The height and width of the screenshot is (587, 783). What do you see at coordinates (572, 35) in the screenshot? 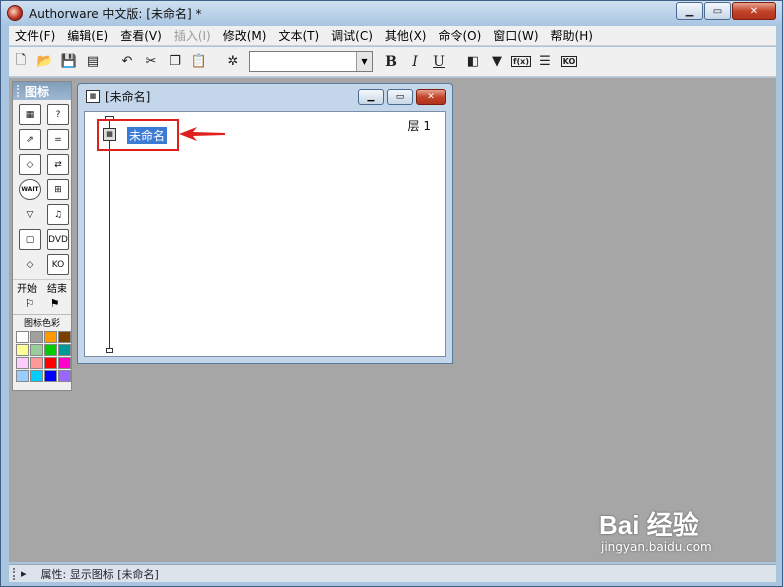
I see `menu-help: 帮助(H)` at bounding box center [572, 35].